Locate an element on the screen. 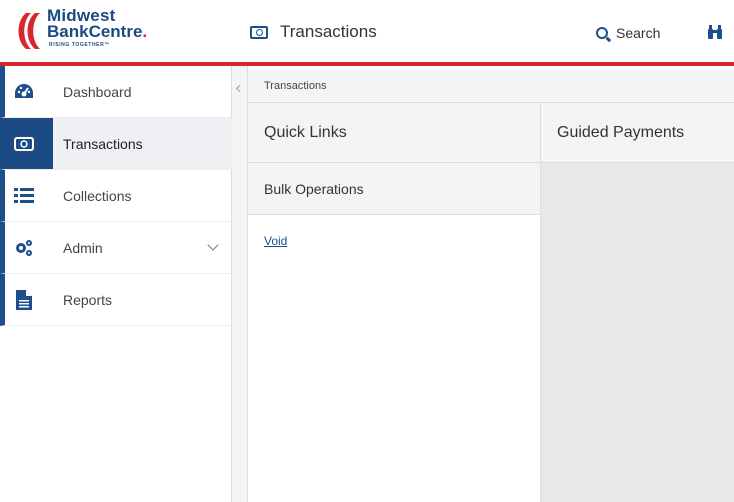 The height and width of the screenshot is (502, 734). sidebar-item-collections: Collections is located at coordinates (115, 196).